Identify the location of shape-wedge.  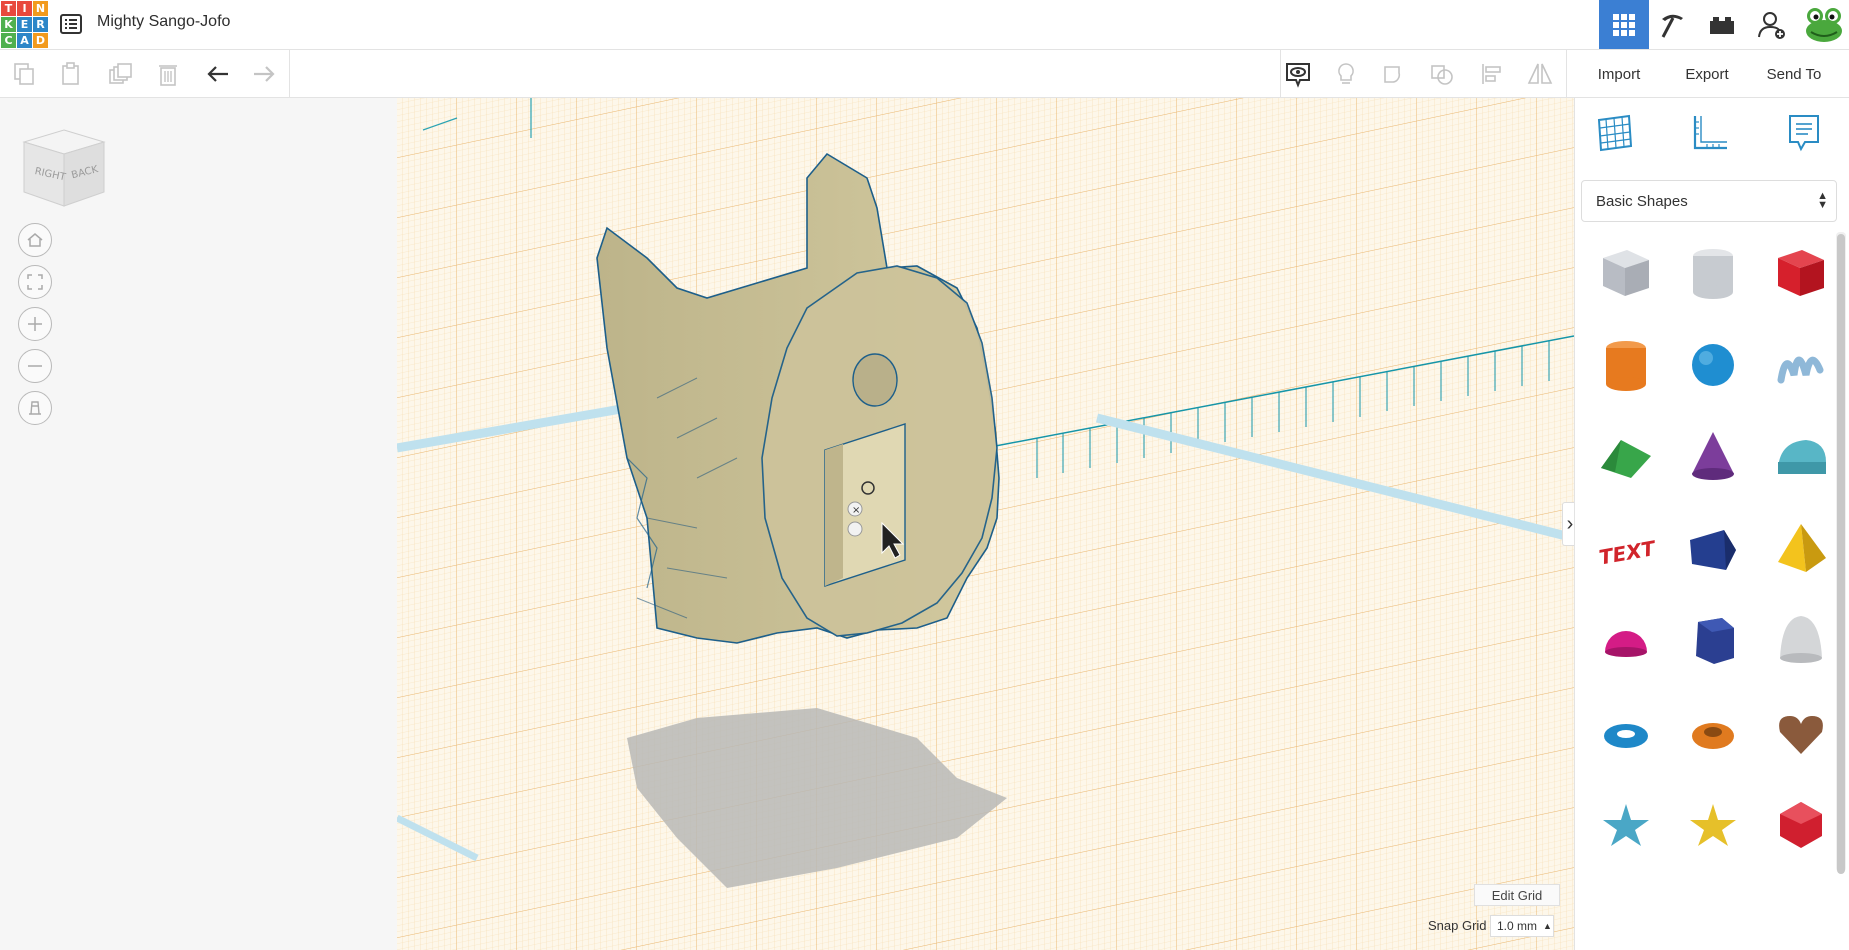
(1713, 549).